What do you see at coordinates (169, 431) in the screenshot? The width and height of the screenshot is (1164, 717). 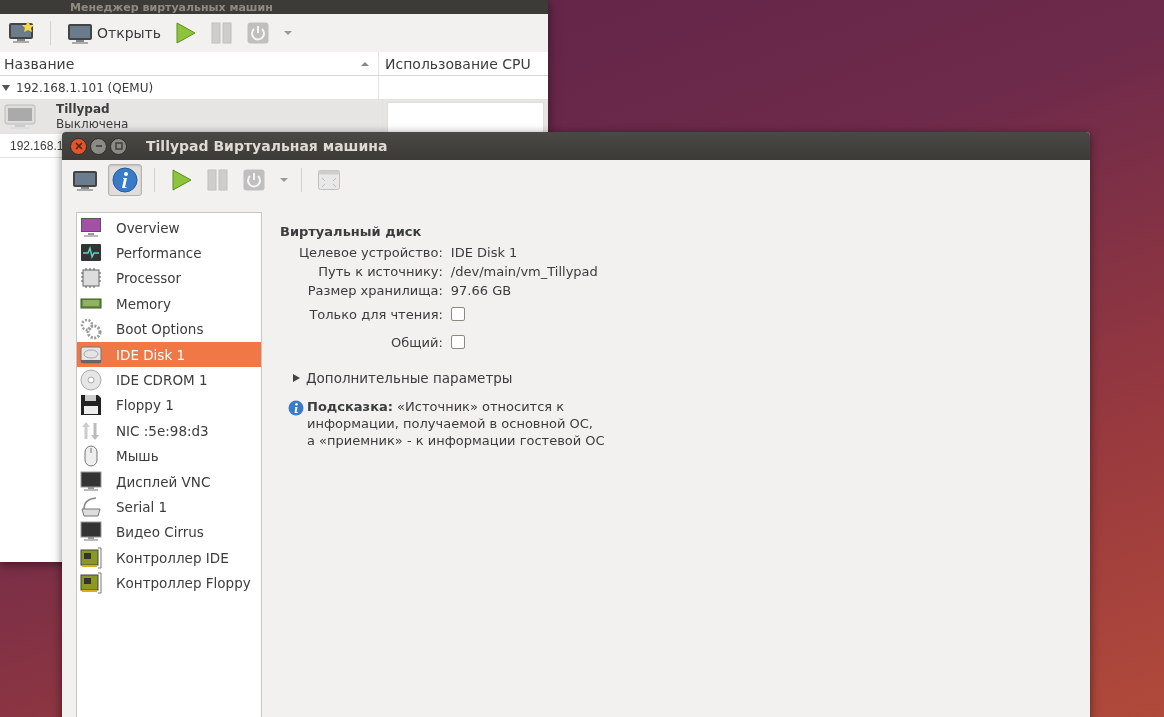 I see `hardware-list-item: NIC :5e:98:d3` at bounding box center [169, 431].